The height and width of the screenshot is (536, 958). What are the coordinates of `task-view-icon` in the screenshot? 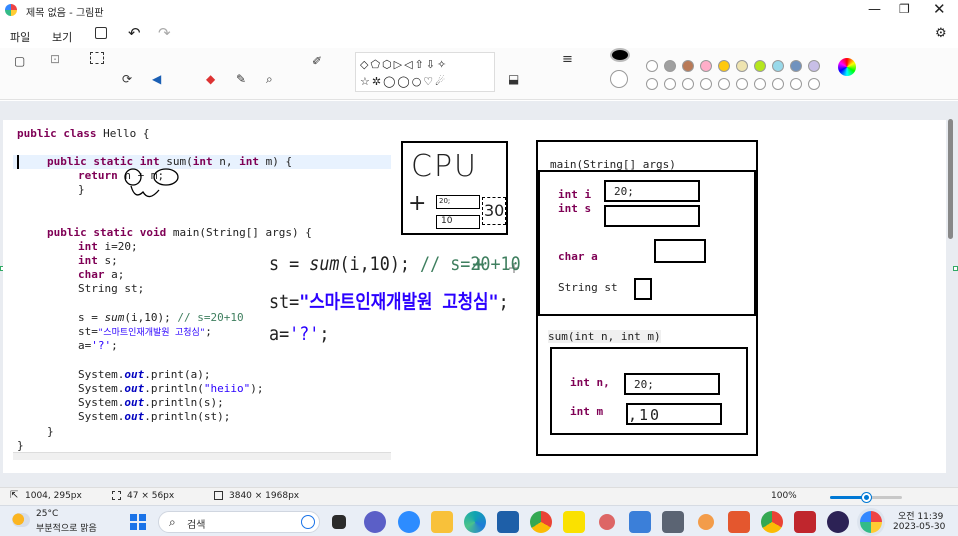 It's located at (339, 522).